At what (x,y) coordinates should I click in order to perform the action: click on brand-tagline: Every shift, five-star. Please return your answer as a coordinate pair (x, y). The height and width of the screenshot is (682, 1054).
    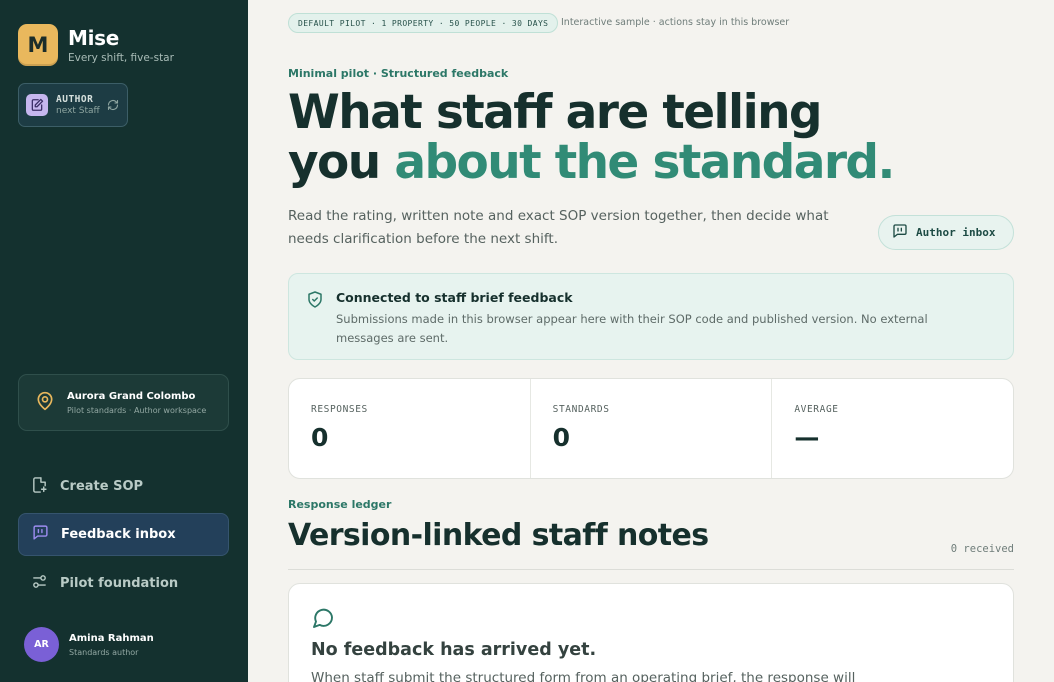
    Looking at the image, I should click on (121, 58).